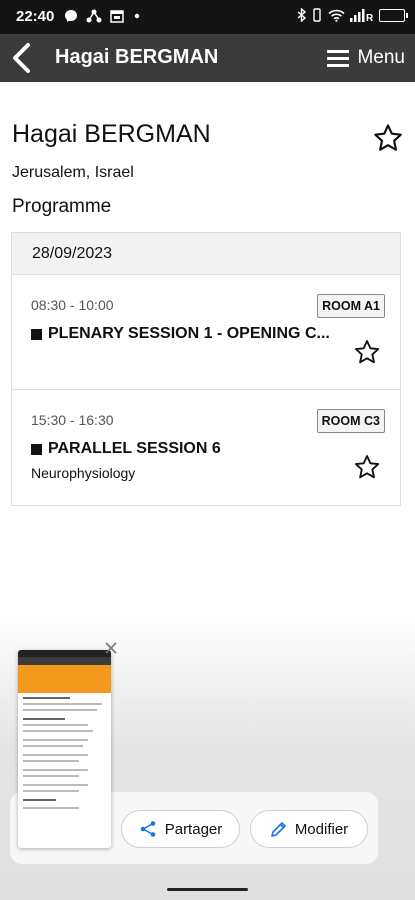  Describe the element at coordinates (321, 829) in the screenshot. I see `edit-label: Modifier` at that location.